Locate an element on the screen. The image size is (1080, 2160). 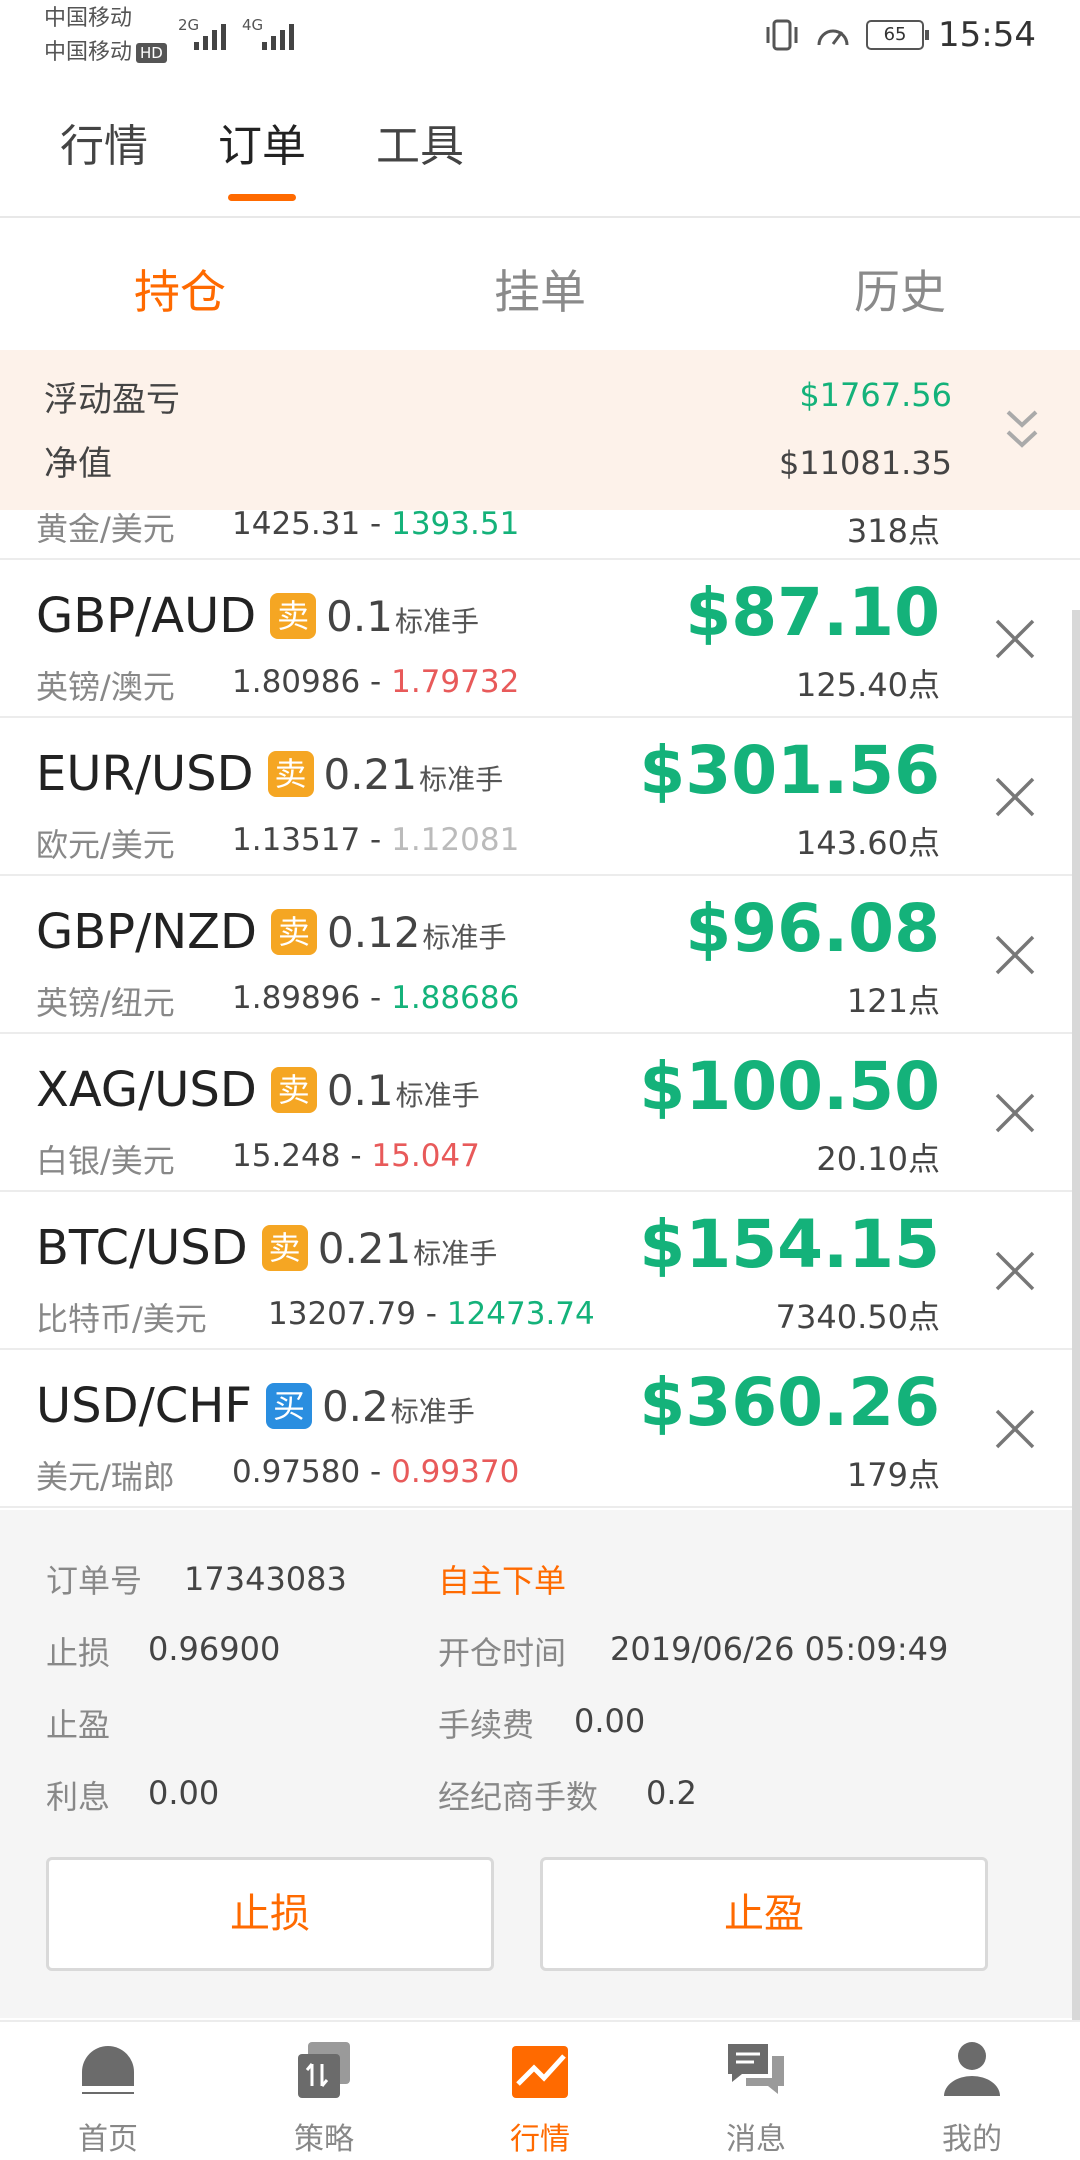
current-price: 0.99370 is located at coordinates (455, 1472).